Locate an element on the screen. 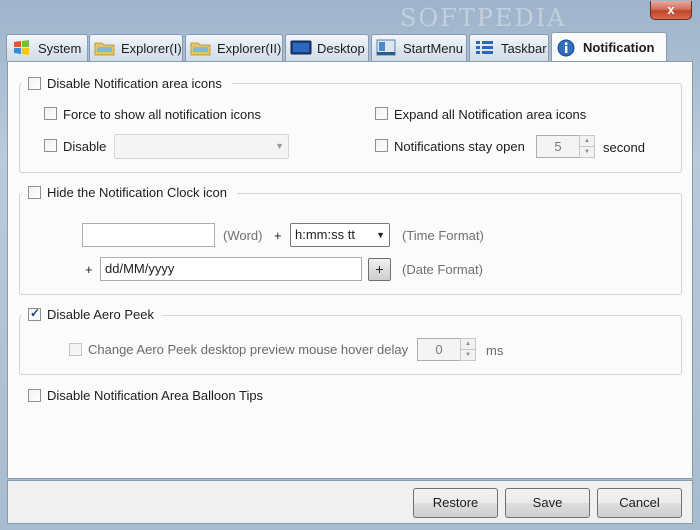 This screenshot has width=700, height=530. stay-open-label: Notifications stay open is located at coordinates (459, 146).